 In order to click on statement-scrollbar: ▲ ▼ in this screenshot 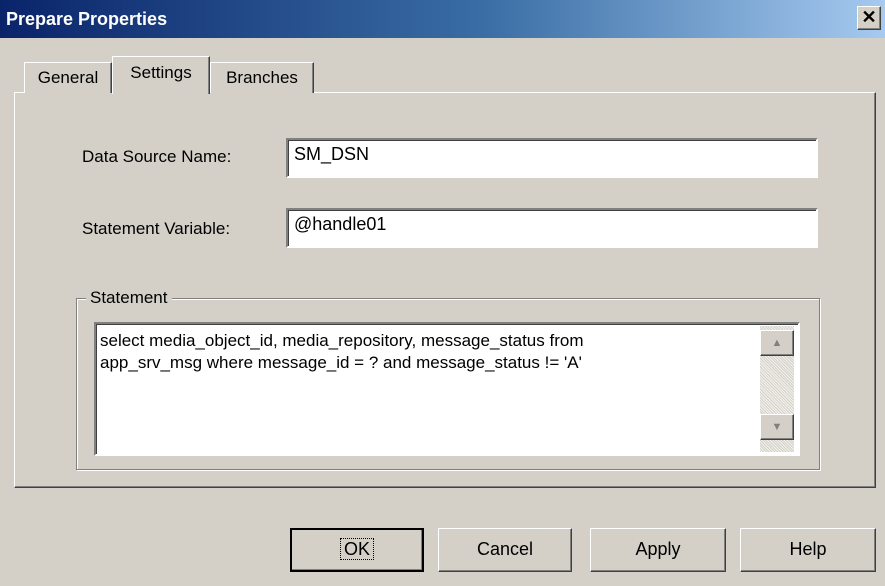, I will do `click(777, 389)`.